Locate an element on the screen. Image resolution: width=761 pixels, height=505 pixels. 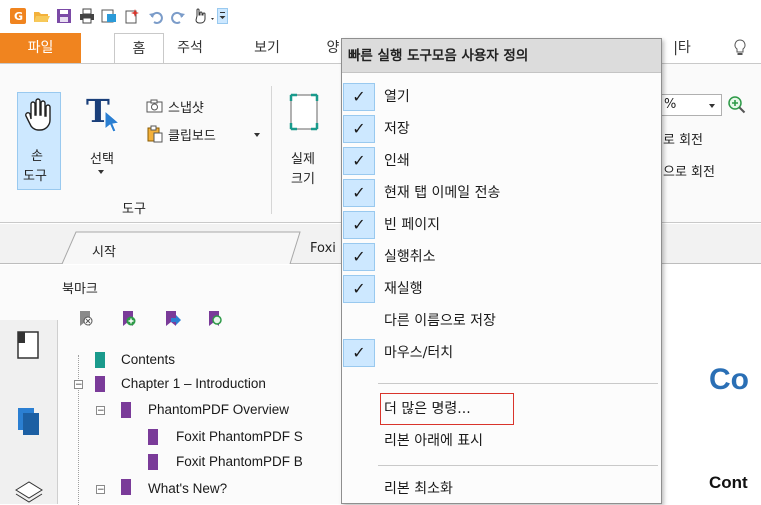
collapse-overview-icon: − is located at coordinates (100, 411).